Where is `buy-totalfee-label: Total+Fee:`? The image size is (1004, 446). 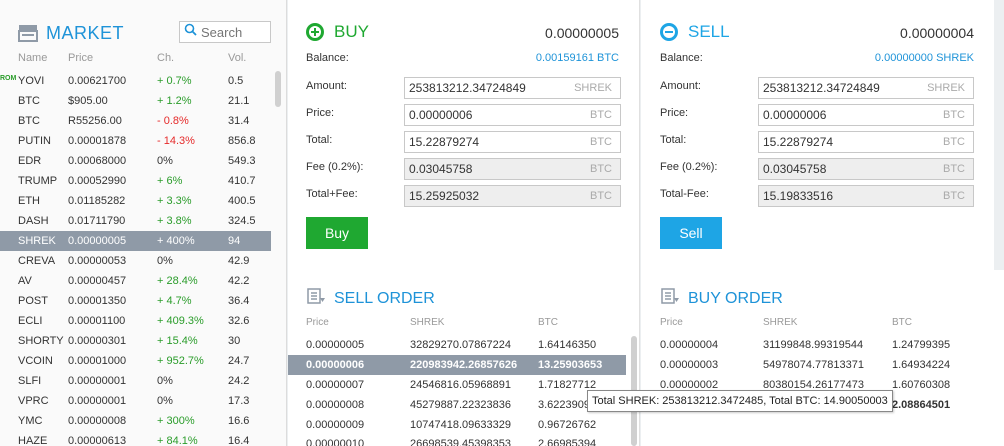 buy-totalfee-label: Total+Fee: is located at coordinates (332, 194).